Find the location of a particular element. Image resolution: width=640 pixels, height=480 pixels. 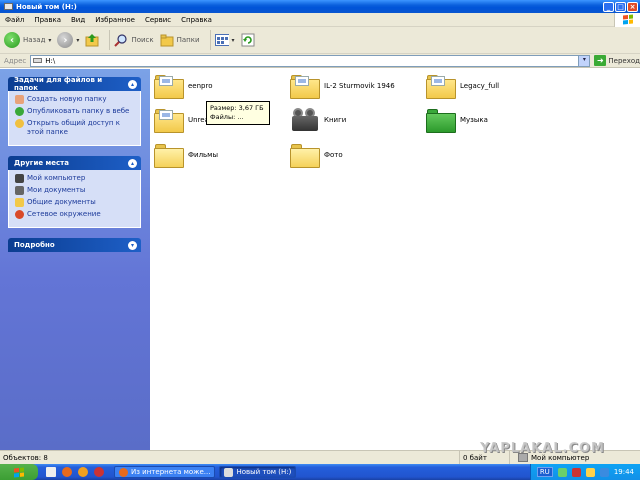

views-button: ▾ is located at coordinates (224, 40).